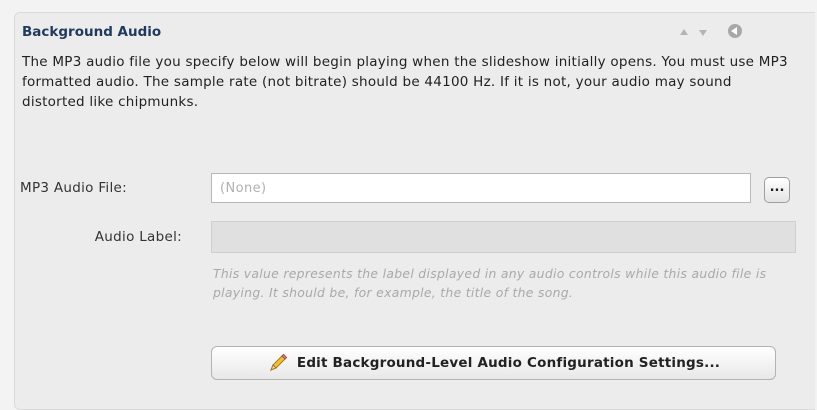 Image resolution: width=817 pixels, height=410 pixels. I want to click on audio-label-input, so click(503, 237).